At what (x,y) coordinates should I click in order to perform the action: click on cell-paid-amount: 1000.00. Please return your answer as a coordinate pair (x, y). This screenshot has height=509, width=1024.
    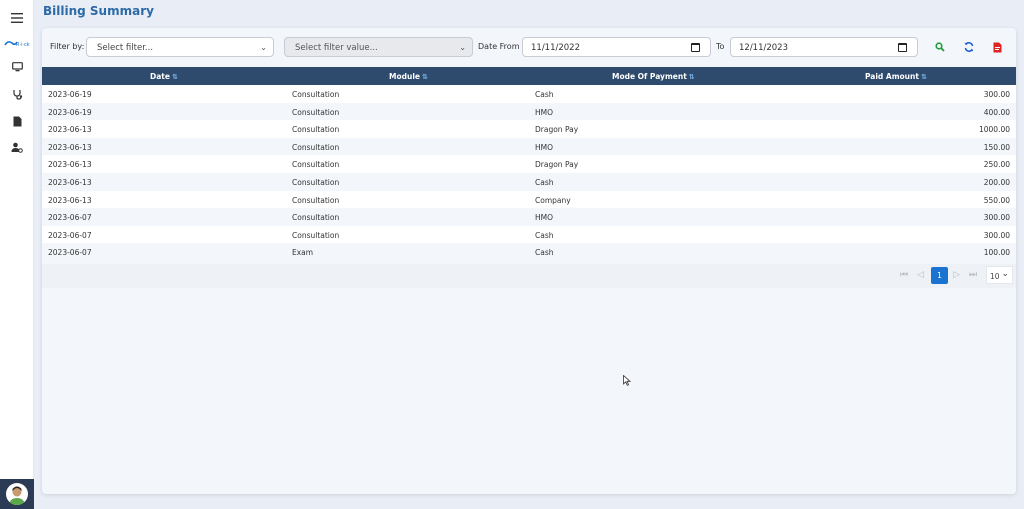
    Looking at the image, I should click on (994, 130).